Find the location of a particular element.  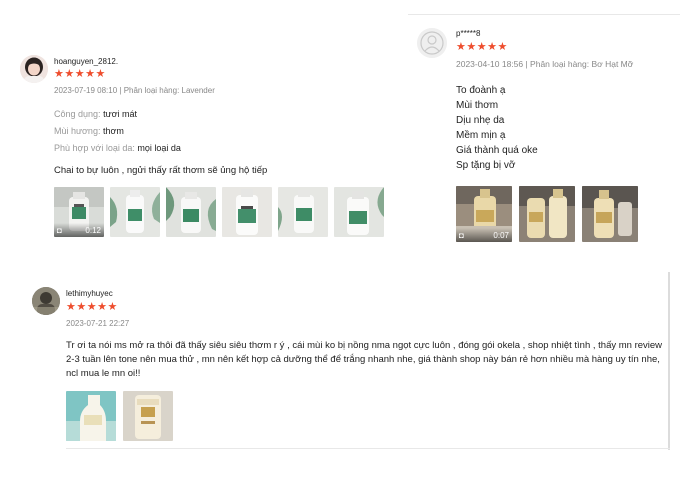

attribute-value: mọi loại da is located at coordinates (159, 148).